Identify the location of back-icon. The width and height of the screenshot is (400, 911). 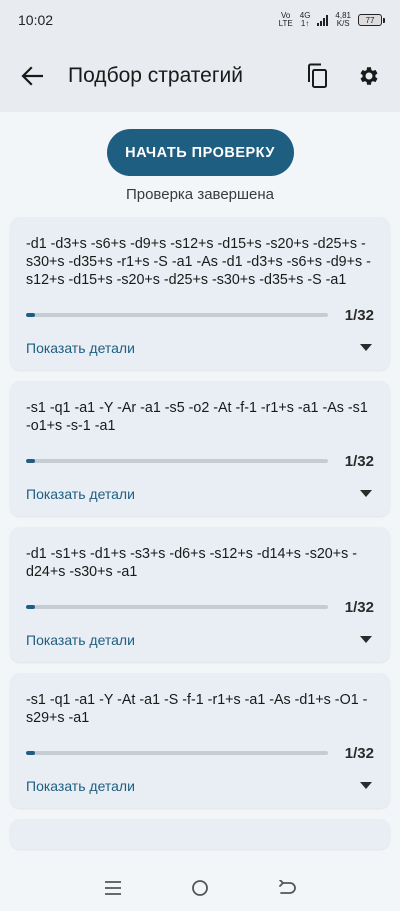
(287, 888).